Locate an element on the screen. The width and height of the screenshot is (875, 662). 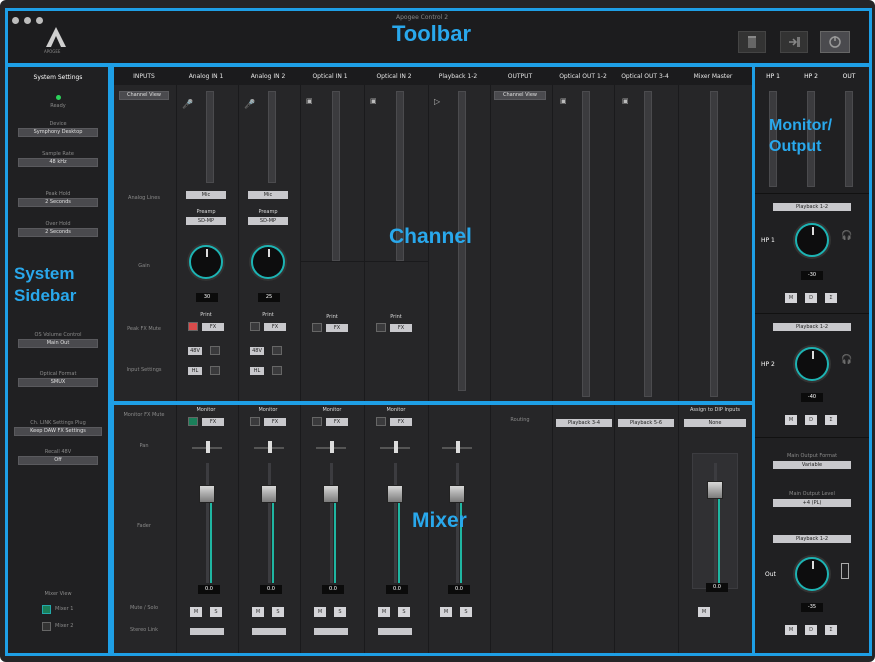
analog-in1-mic-select: Mic is located at coordinates (206, 195).